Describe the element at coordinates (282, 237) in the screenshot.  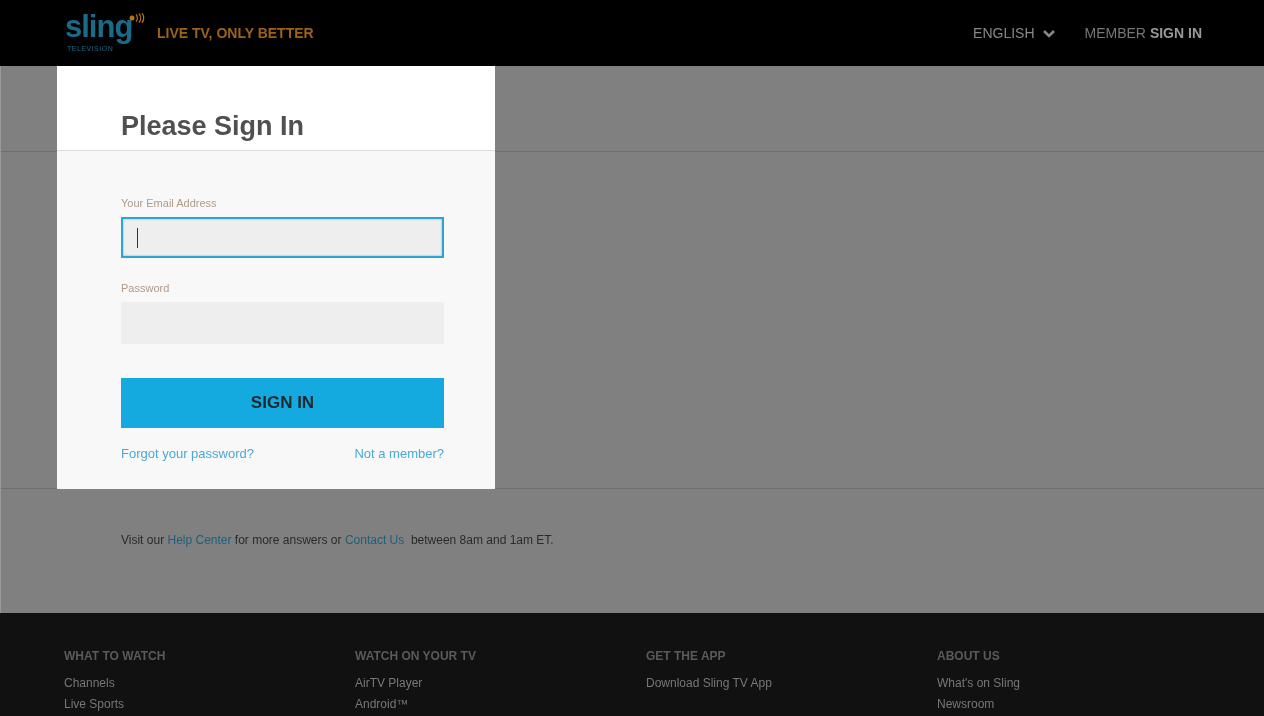
I see `input-field` at that location.